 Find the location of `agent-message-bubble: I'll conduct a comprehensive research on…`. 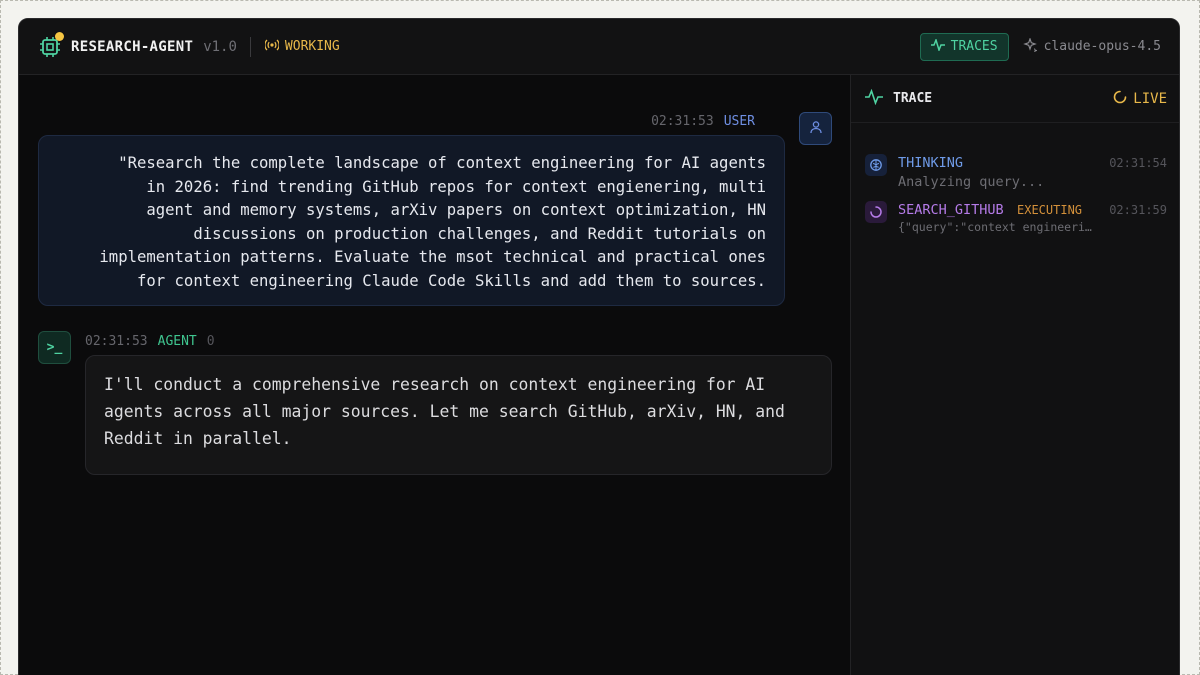

agent-message-bubble: I'll conduct a comprehensive research on… is located at coordinates (458, 415).